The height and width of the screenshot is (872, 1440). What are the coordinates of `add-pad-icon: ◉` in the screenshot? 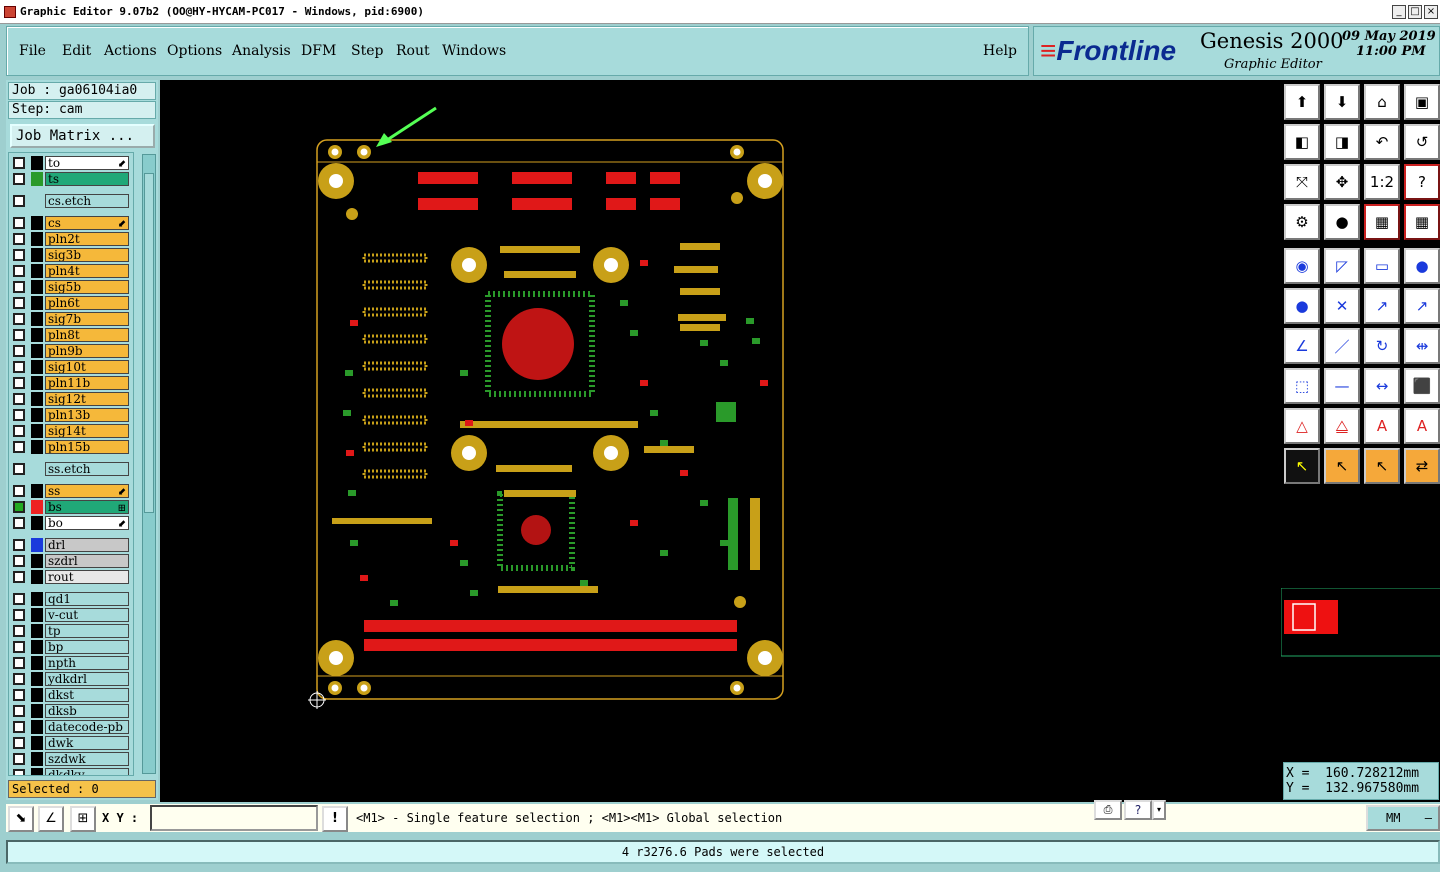 It's located at (1302, 266).